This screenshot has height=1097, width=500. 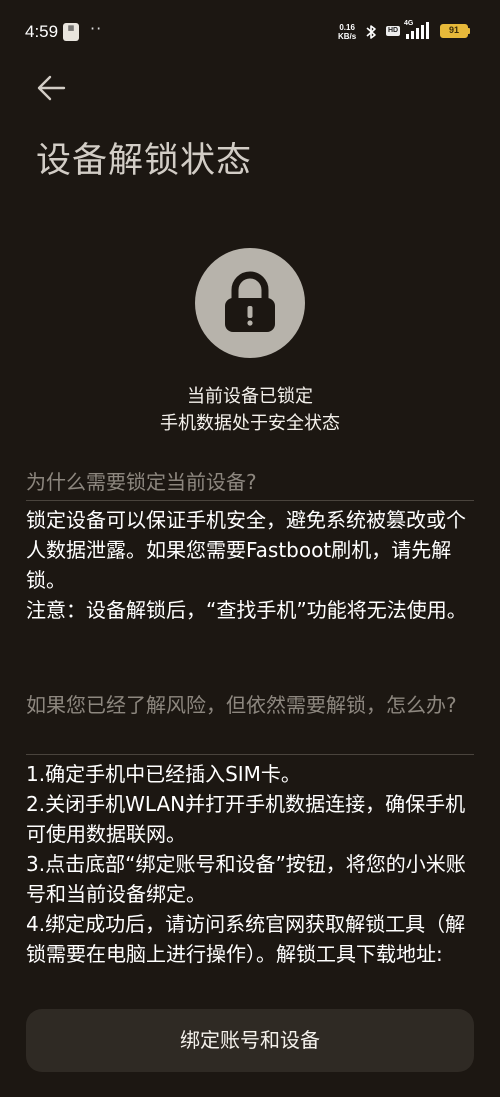 I want to click on bind-account-device-button: 绑定账号和设备, so click(x=250, y=1040).